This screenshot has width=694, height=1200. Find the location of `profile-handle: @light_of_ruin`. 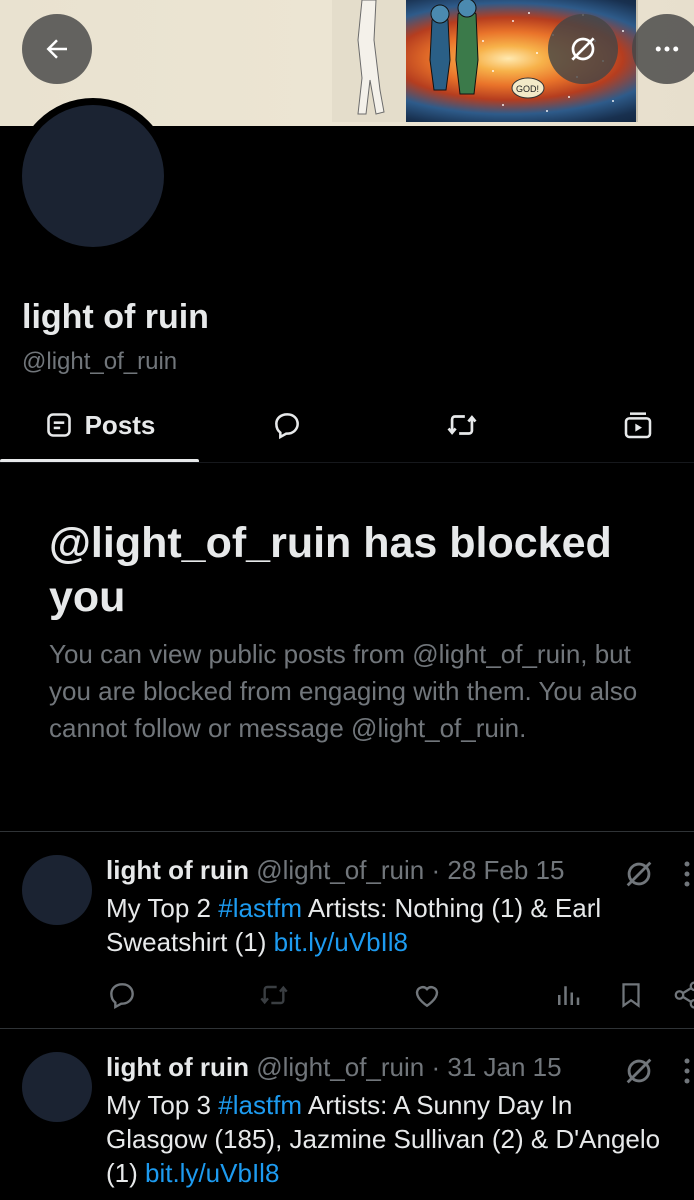

profile-handle: @light_of_ruin is located at coordinates (100, 361).